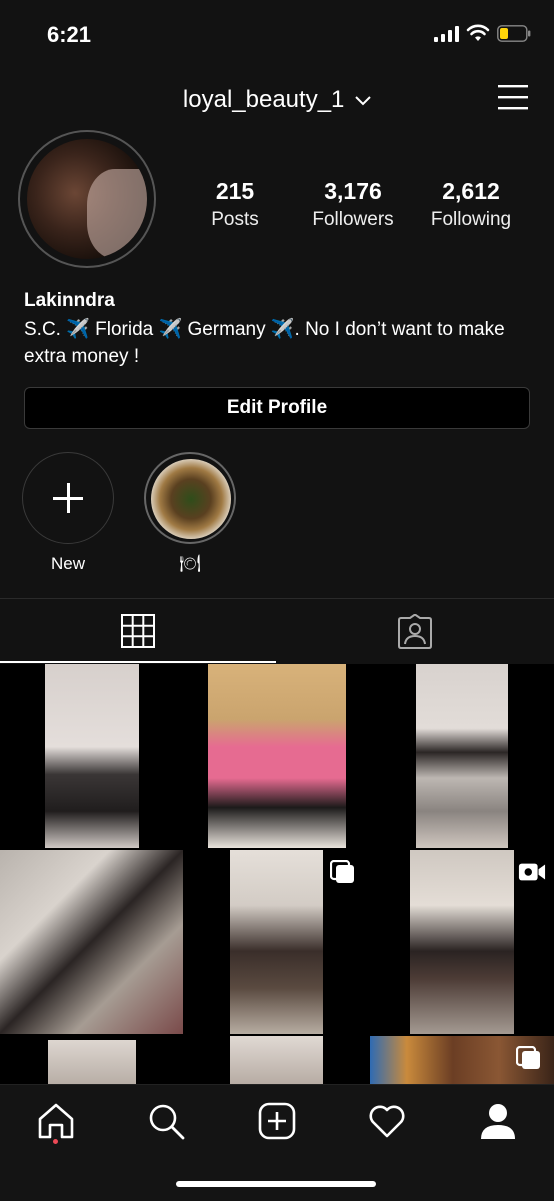 The image size is (554, 1201). Describe the element at coordinates (138, 662) in the screenshot. I see `active-tab-indicator` at that location.